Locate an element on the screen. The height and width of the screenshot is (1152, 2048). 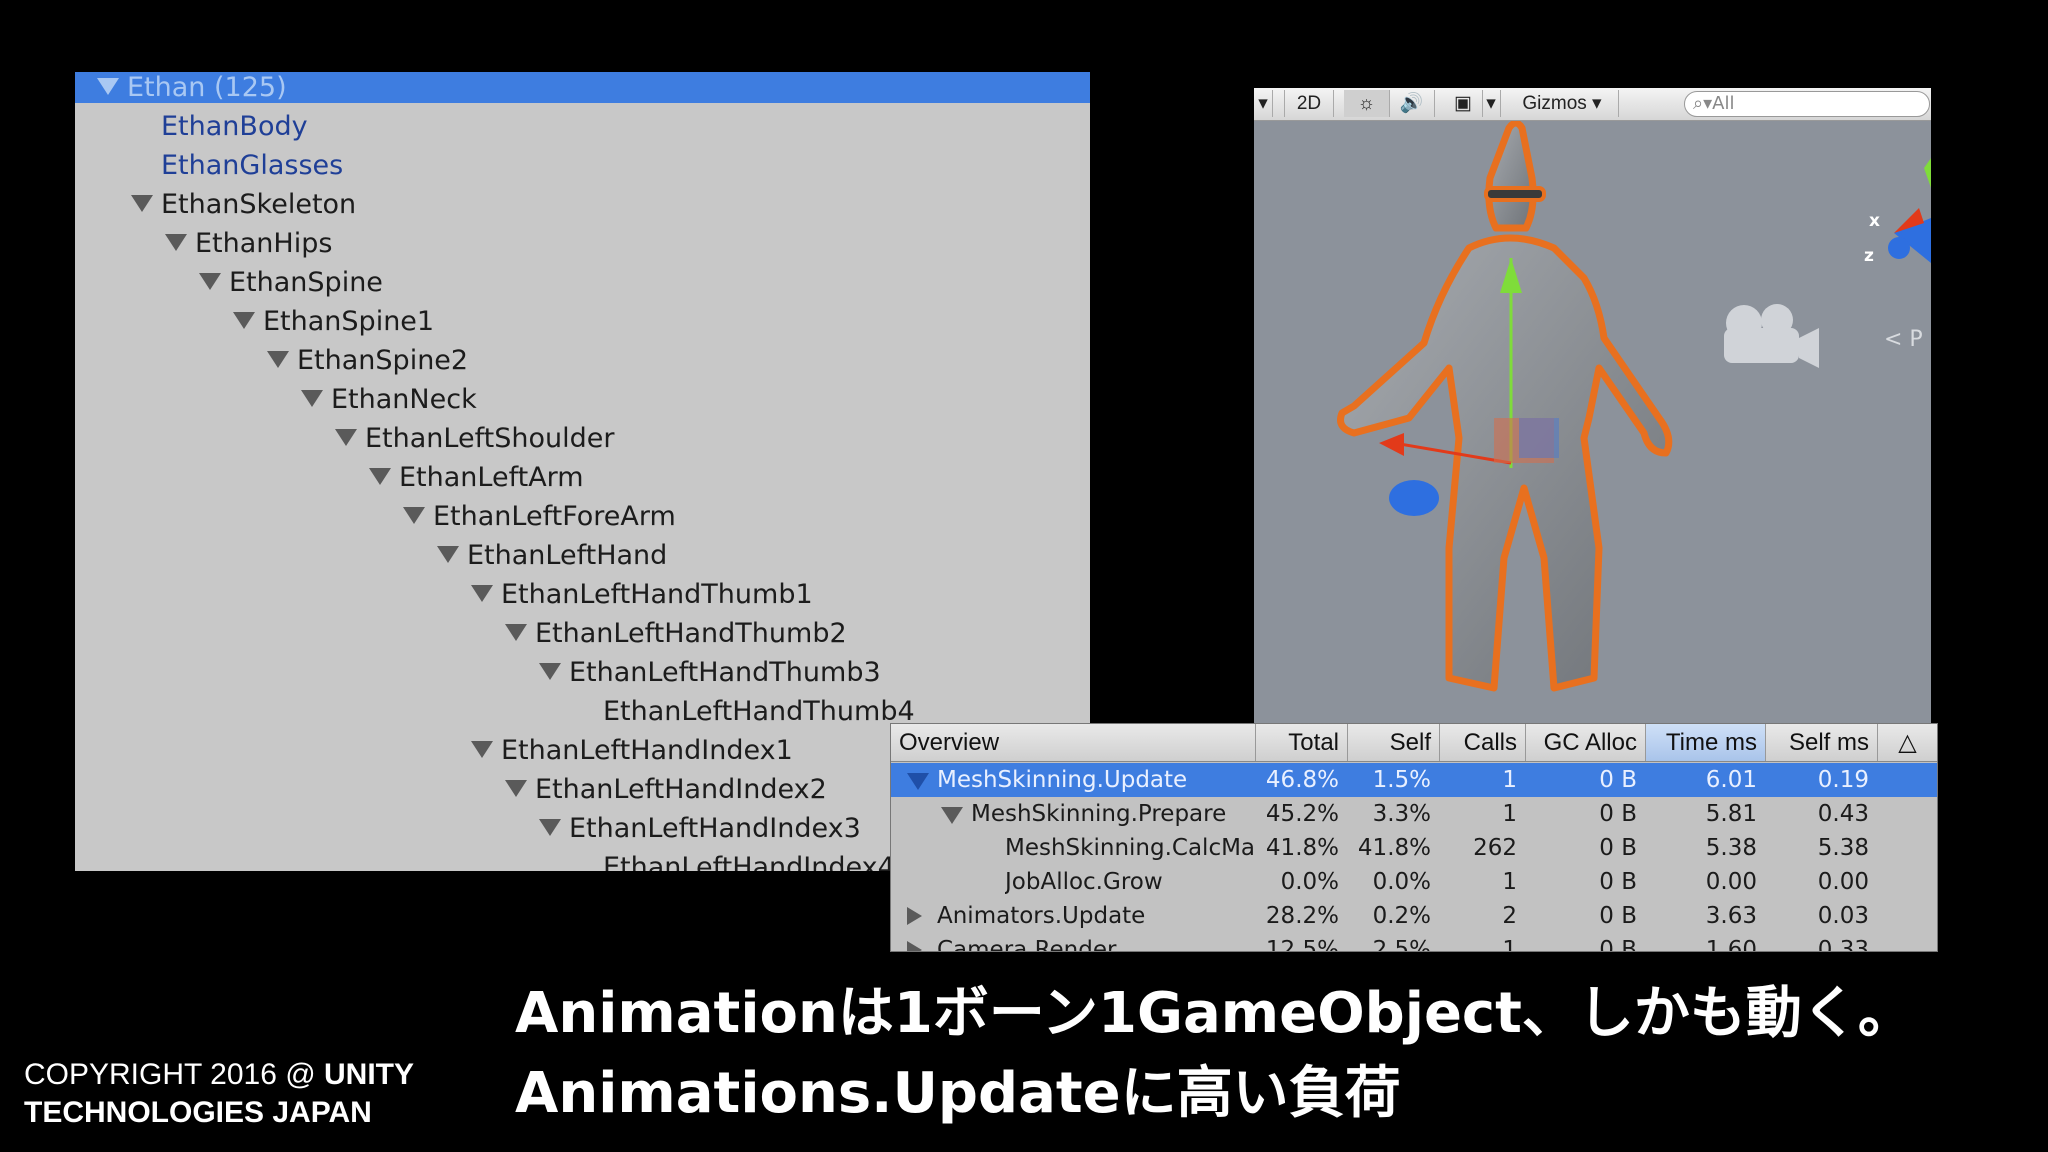
hierarchy-item-label: EthanLeftForeArm is located at coordinates (554, 516).